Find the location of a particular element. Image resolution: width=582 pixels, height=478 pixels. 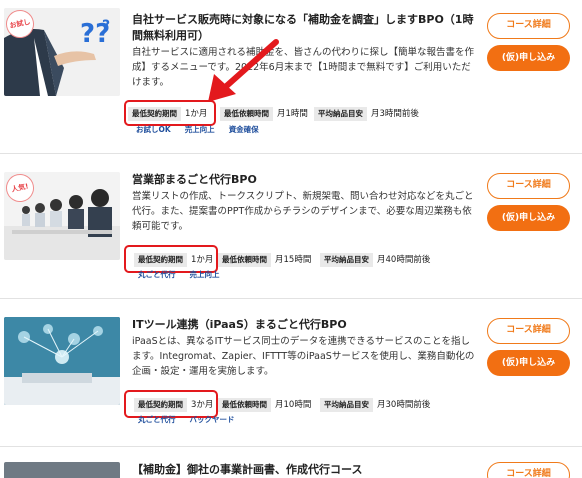

category-tags: 丸ごと代行 売上向上 is located at coordinates (186, 274).